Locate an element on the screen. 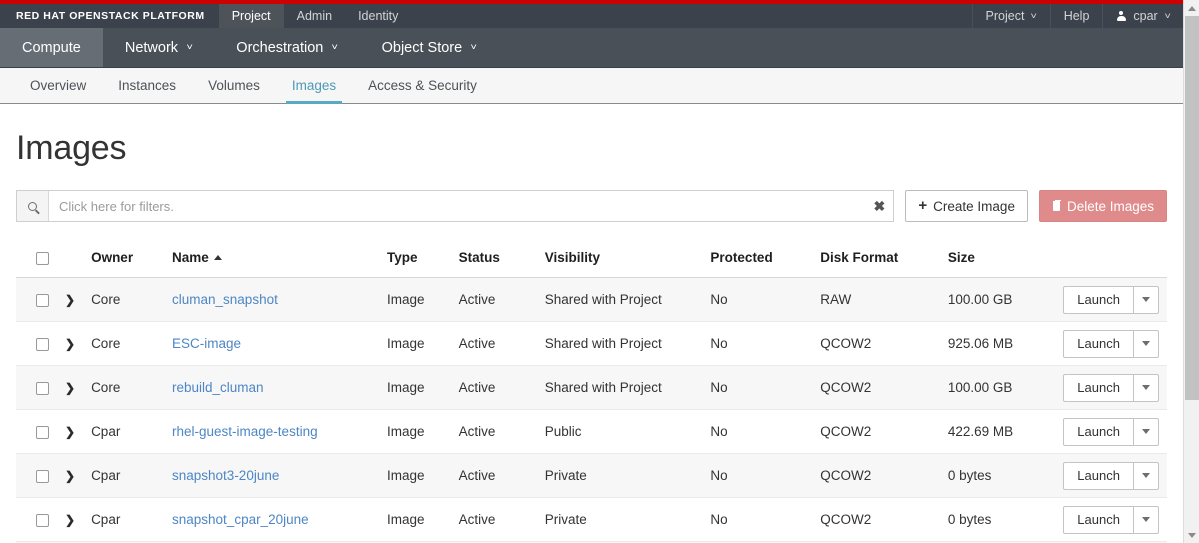  vertical-scrollbar is located at coordinates (1191, 271).